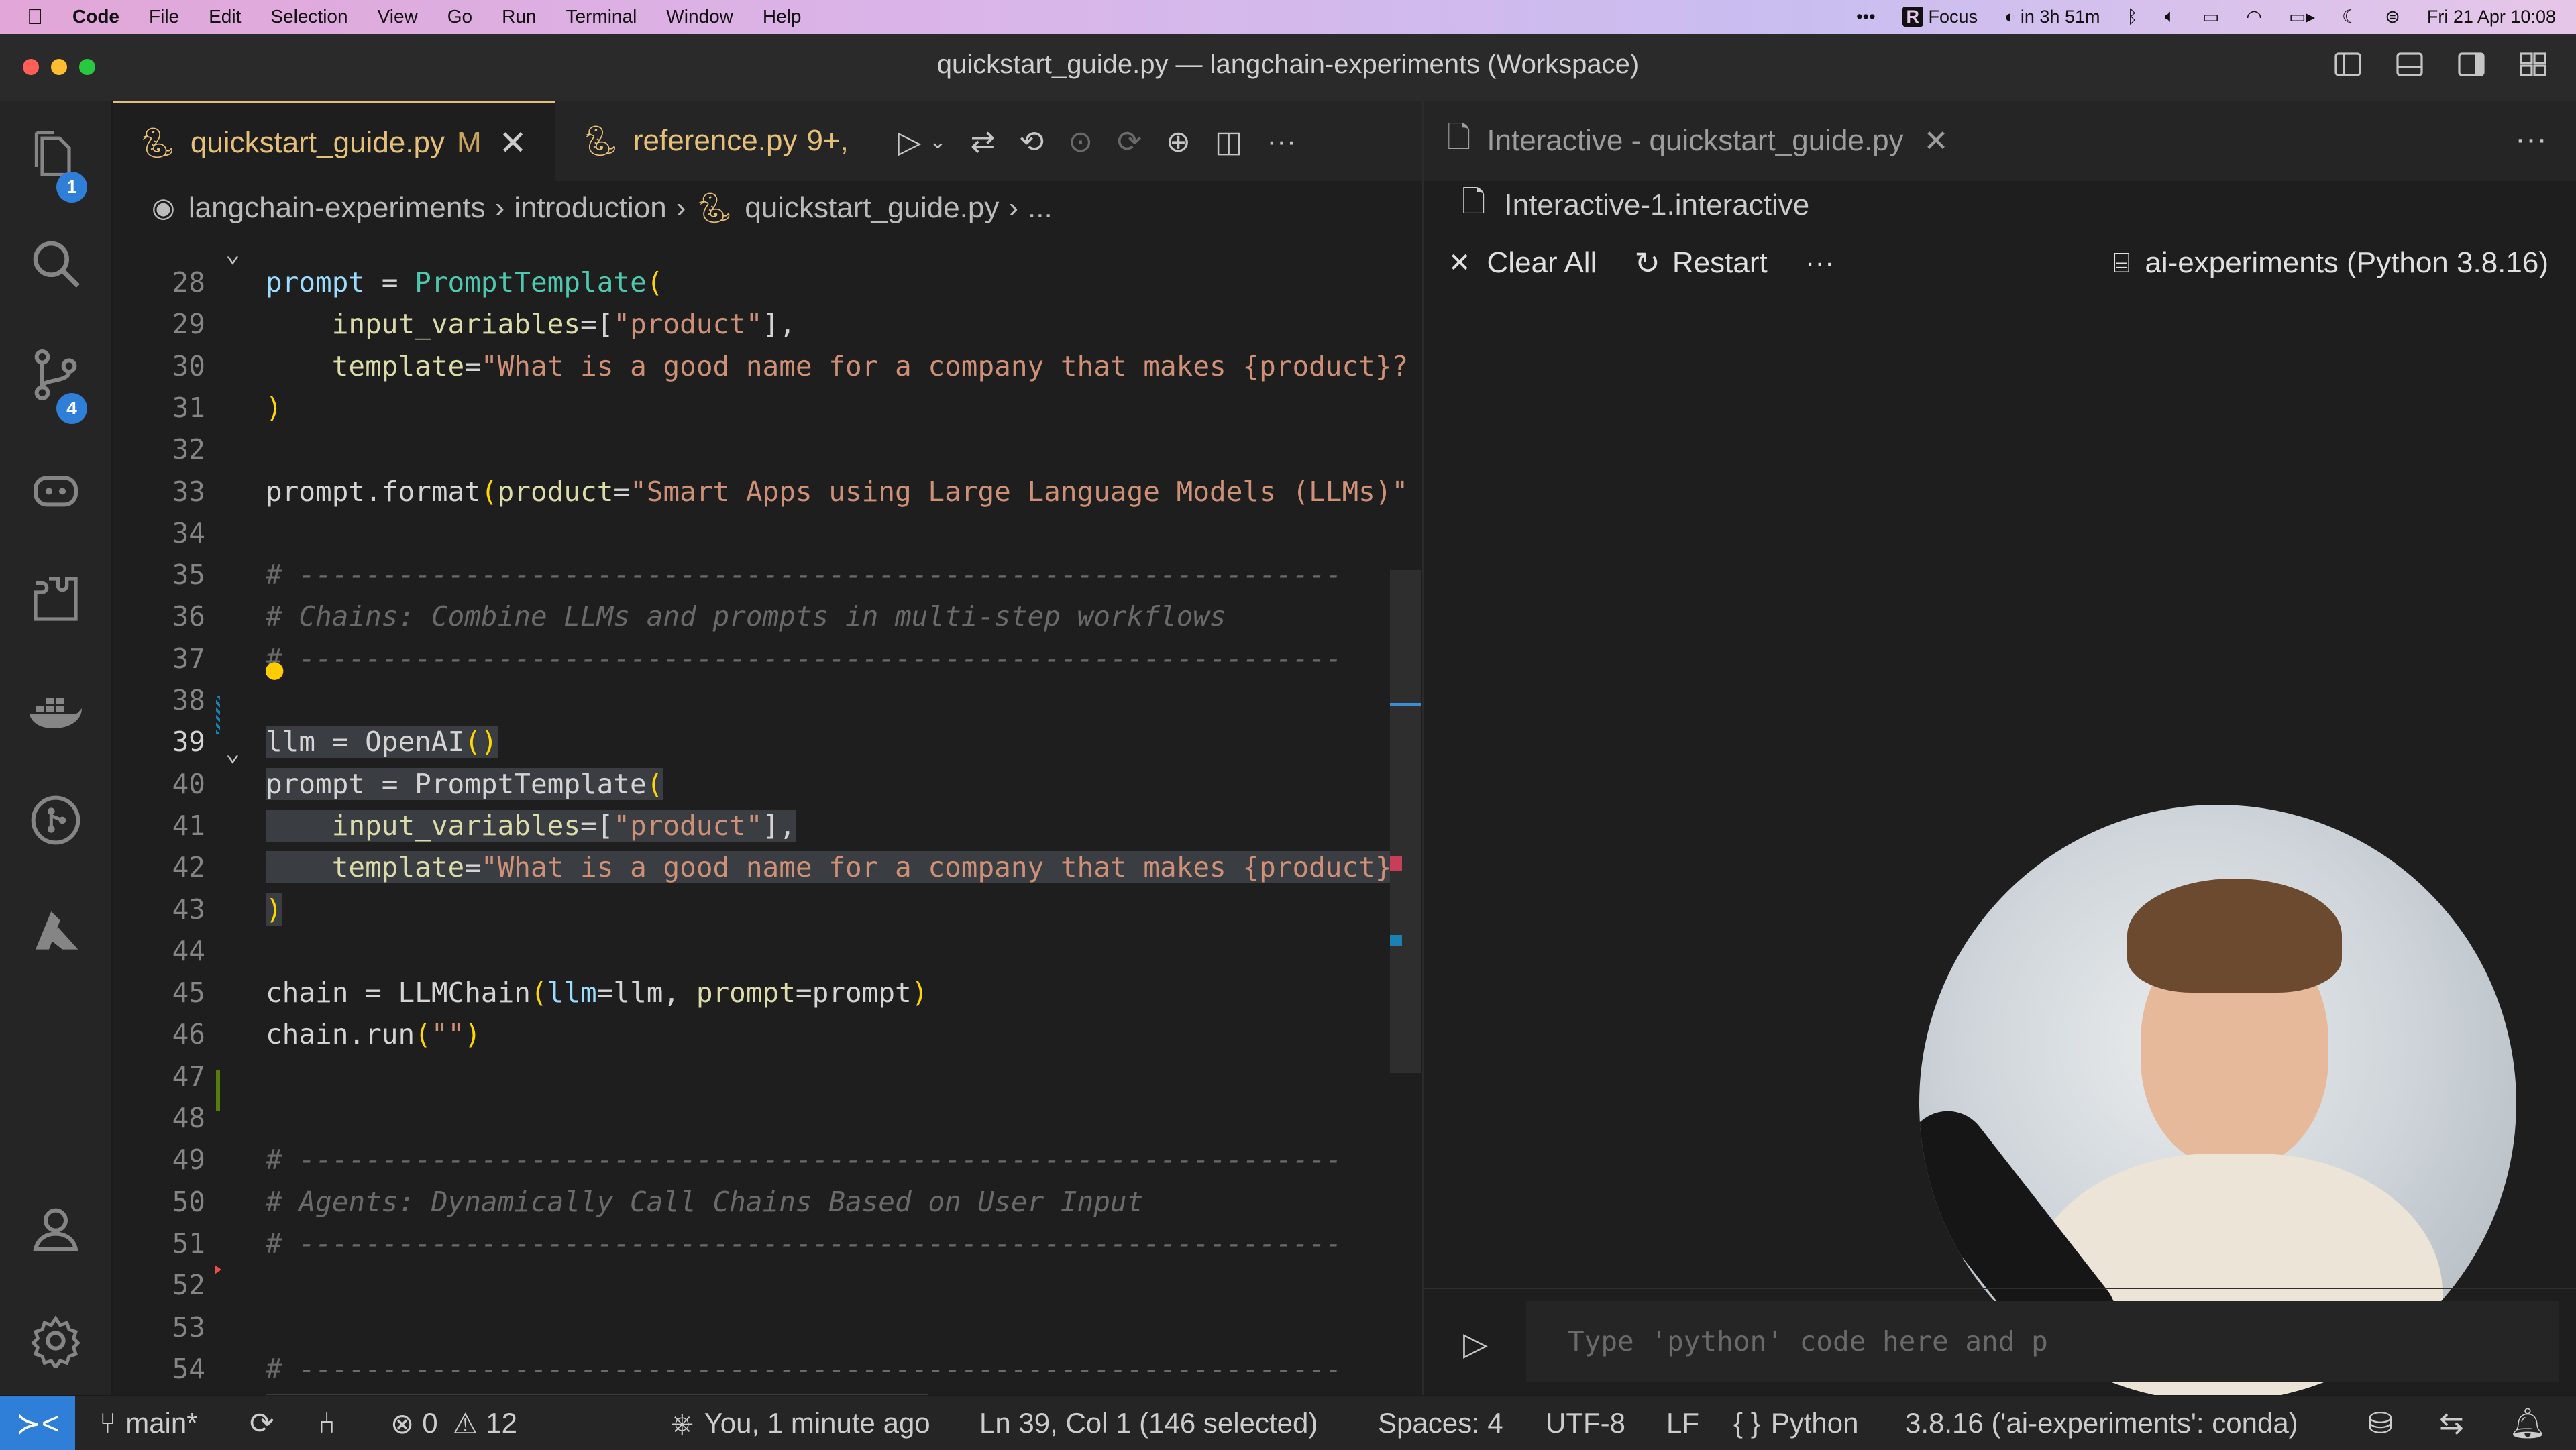 The width and height of the screenshot is (2576, 1450). Describe the element at coordinates (164, 16) in the screenshot. I see `menu-file: File` at that location.